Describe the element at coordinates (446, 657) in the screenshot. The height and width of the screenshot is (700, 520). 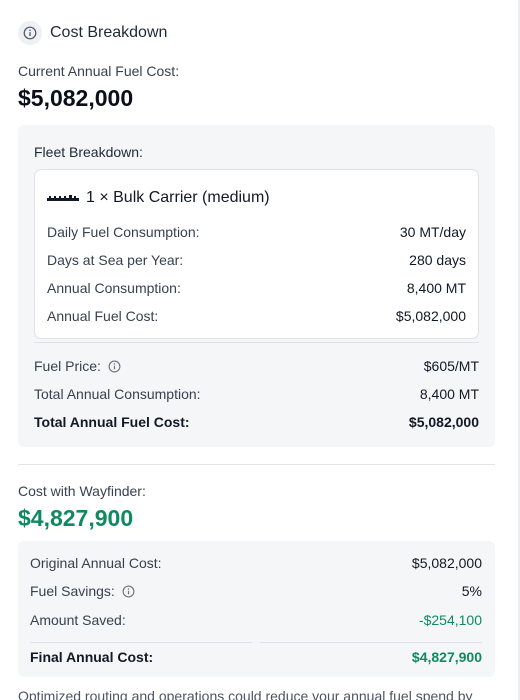
I see `final-cost-value: $4,827,900` at that location.